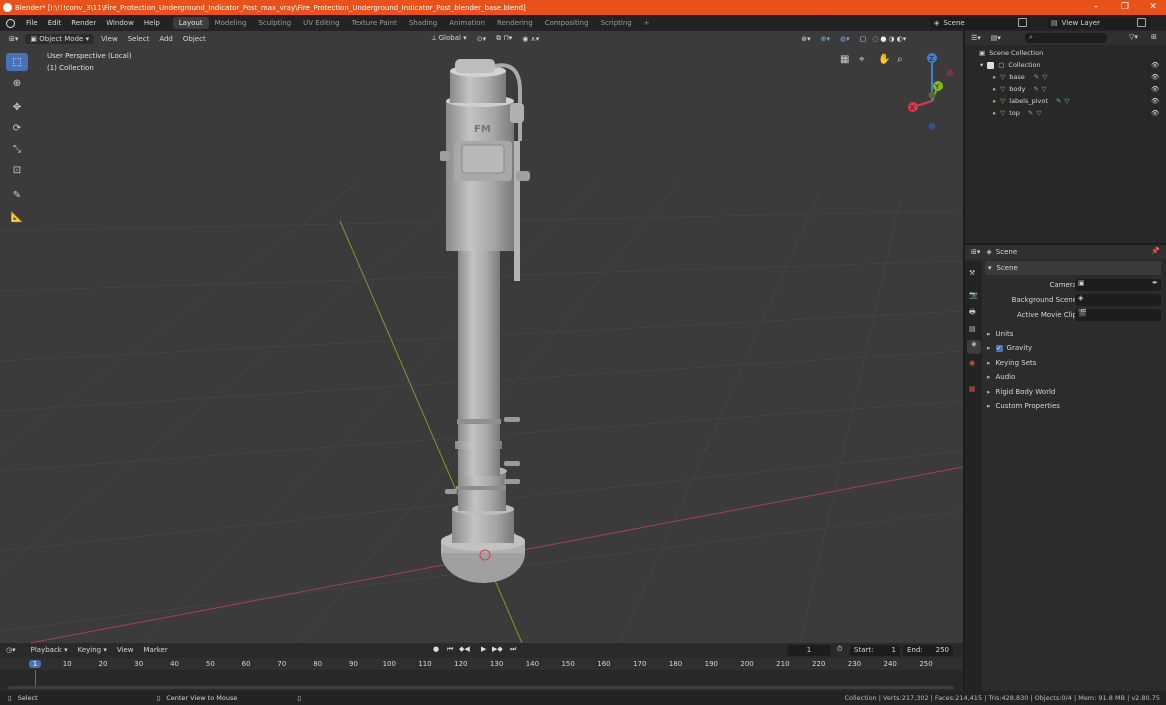 This screenshot has height=705, width=1166. I want to click on next-keyframe-icon: ▶◆, so click(497, 649).